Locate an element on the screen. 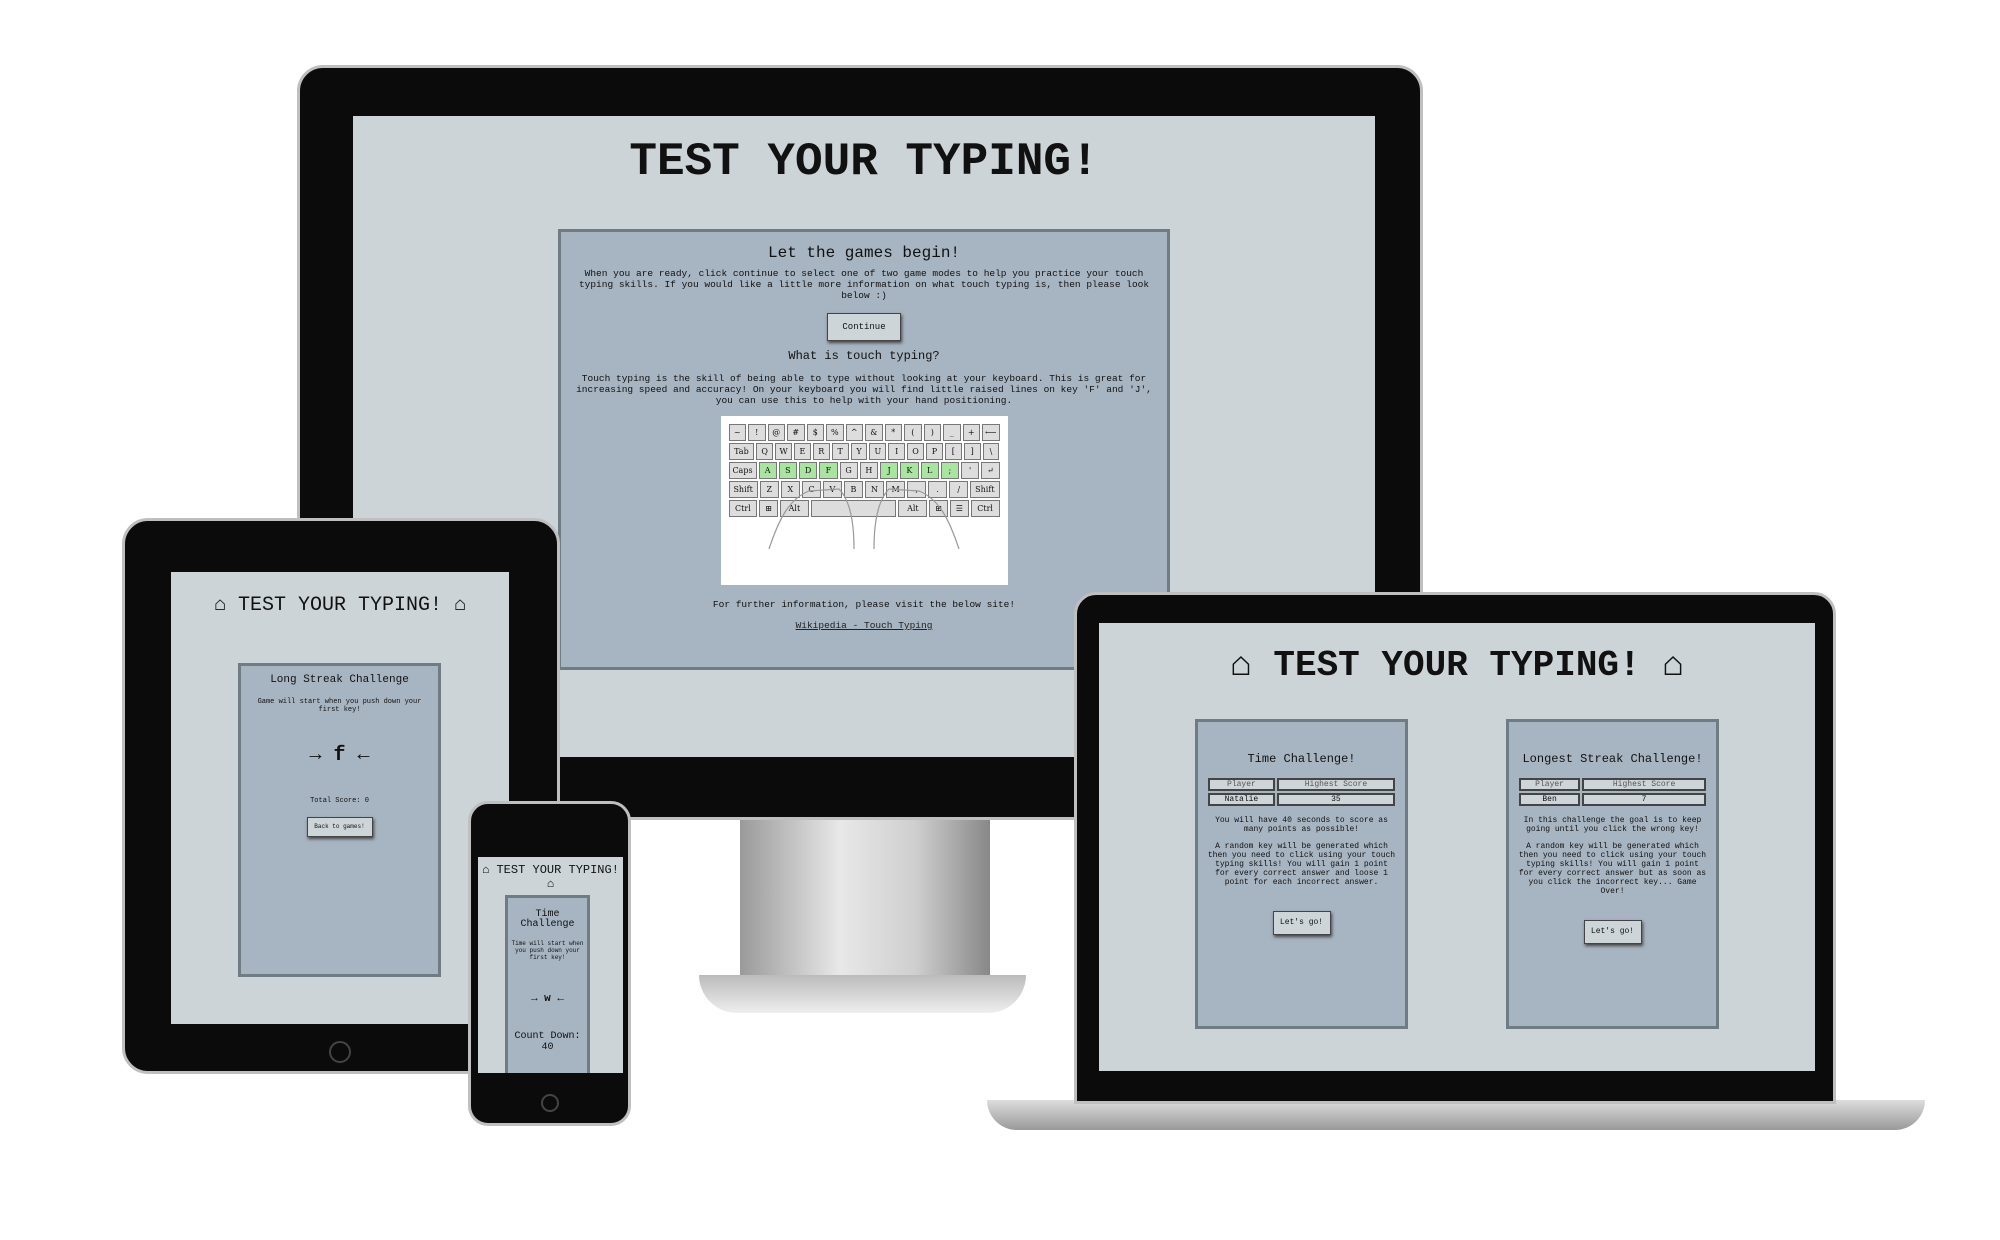  keyboard-key: # is located at coordinates (796, 432).